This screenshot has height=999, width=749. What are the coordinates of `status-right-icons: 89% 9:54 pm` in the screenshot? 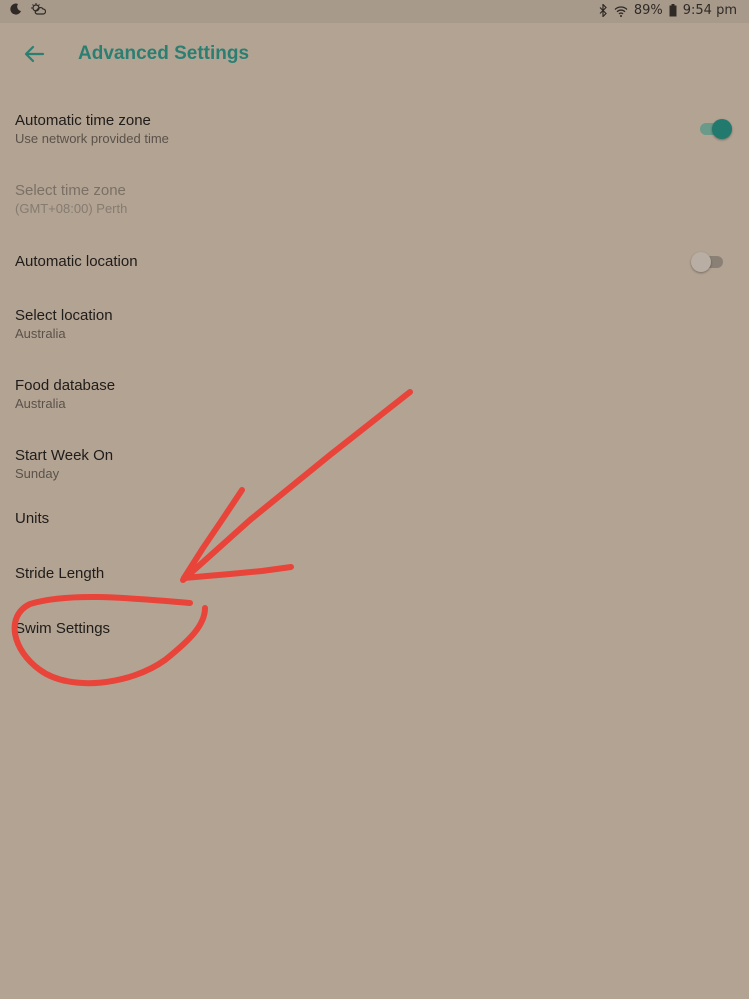 It's located at (668, 10).